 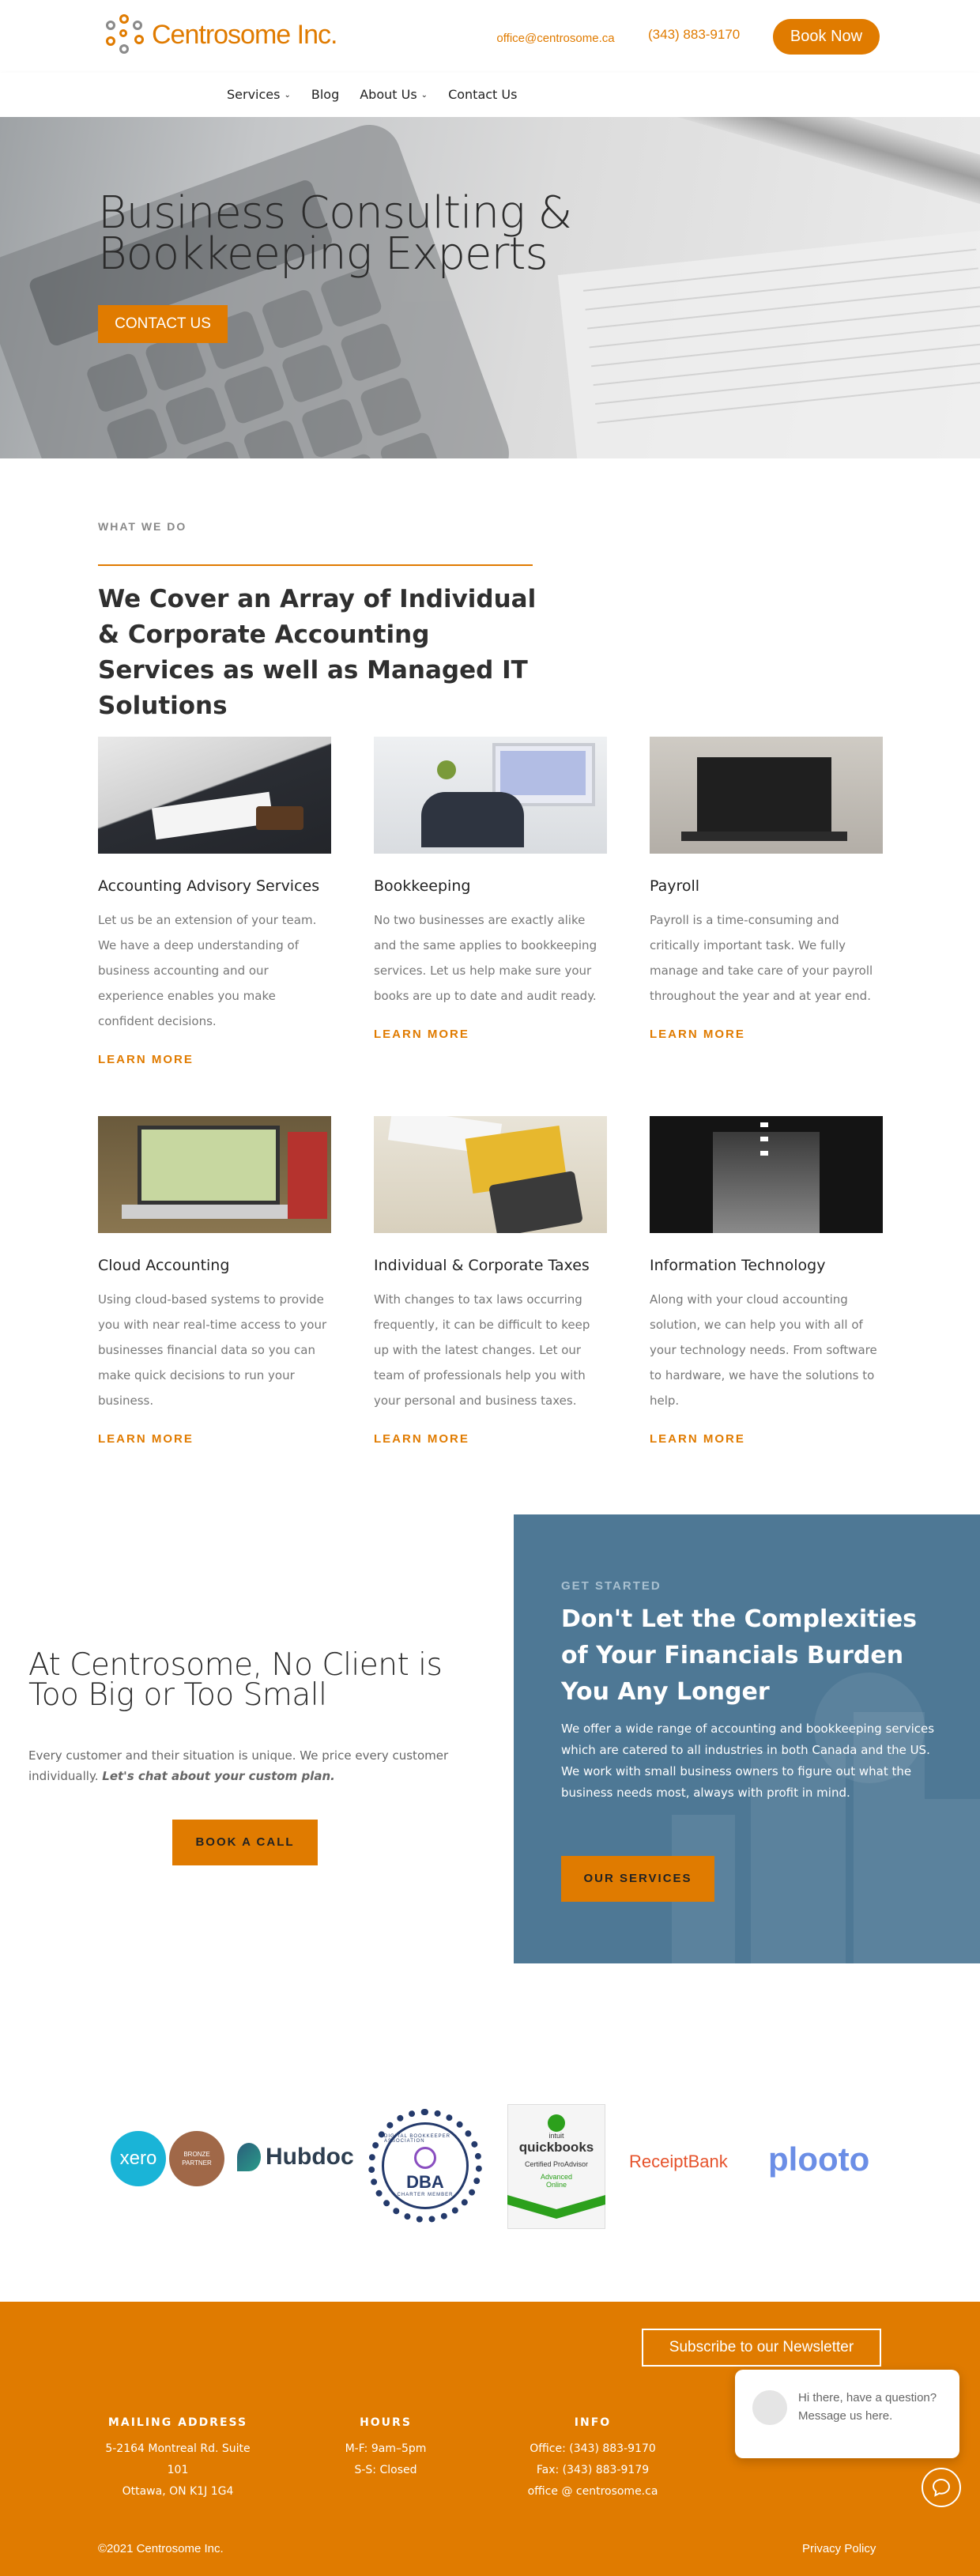 I want to click on address-line: 101, so click(x=178, y=2470).